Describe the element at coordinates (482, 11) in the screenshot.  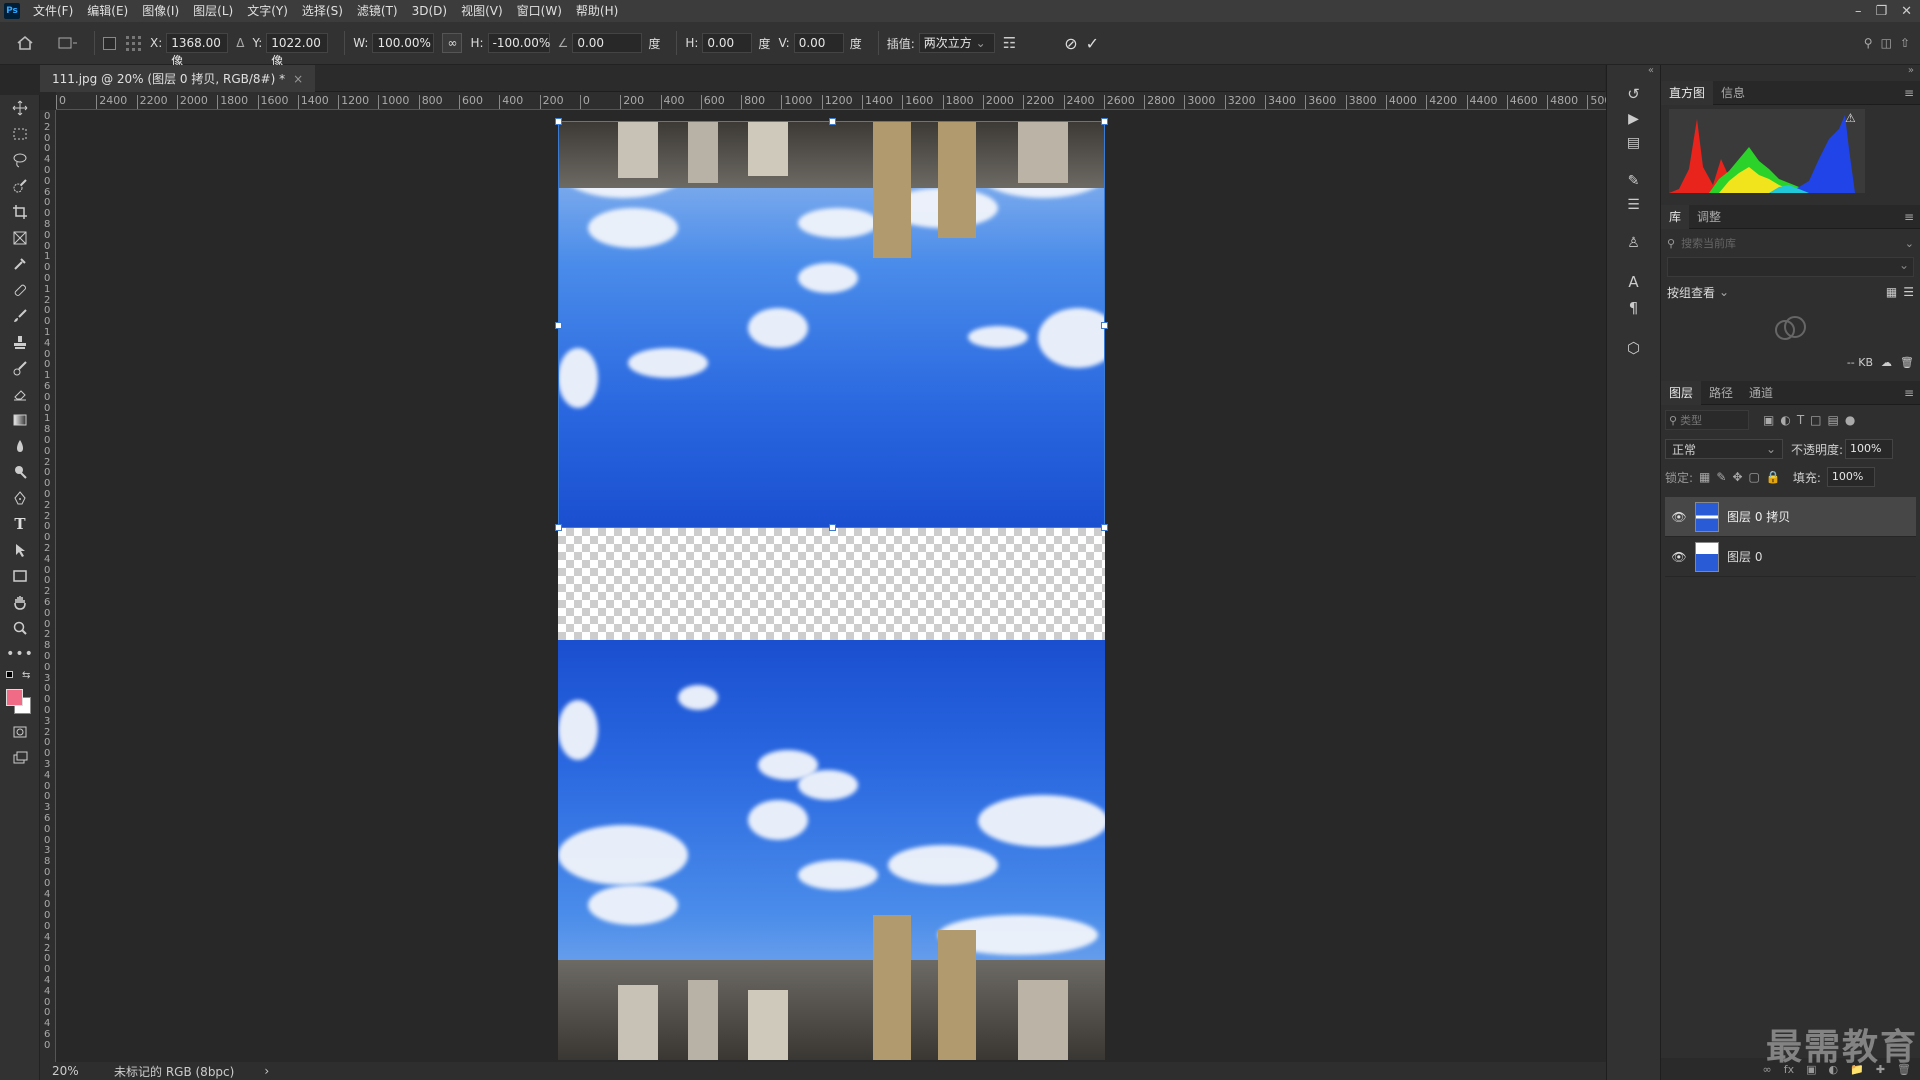
I see `menu-view: 视图(V)` at that location.